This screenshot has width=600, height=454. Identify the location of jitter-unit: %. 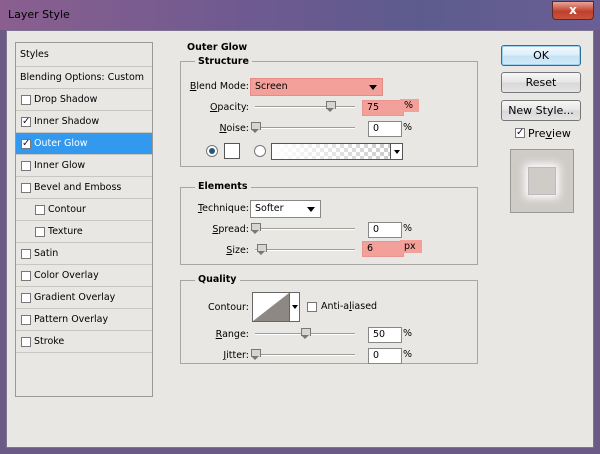
(408, 354).